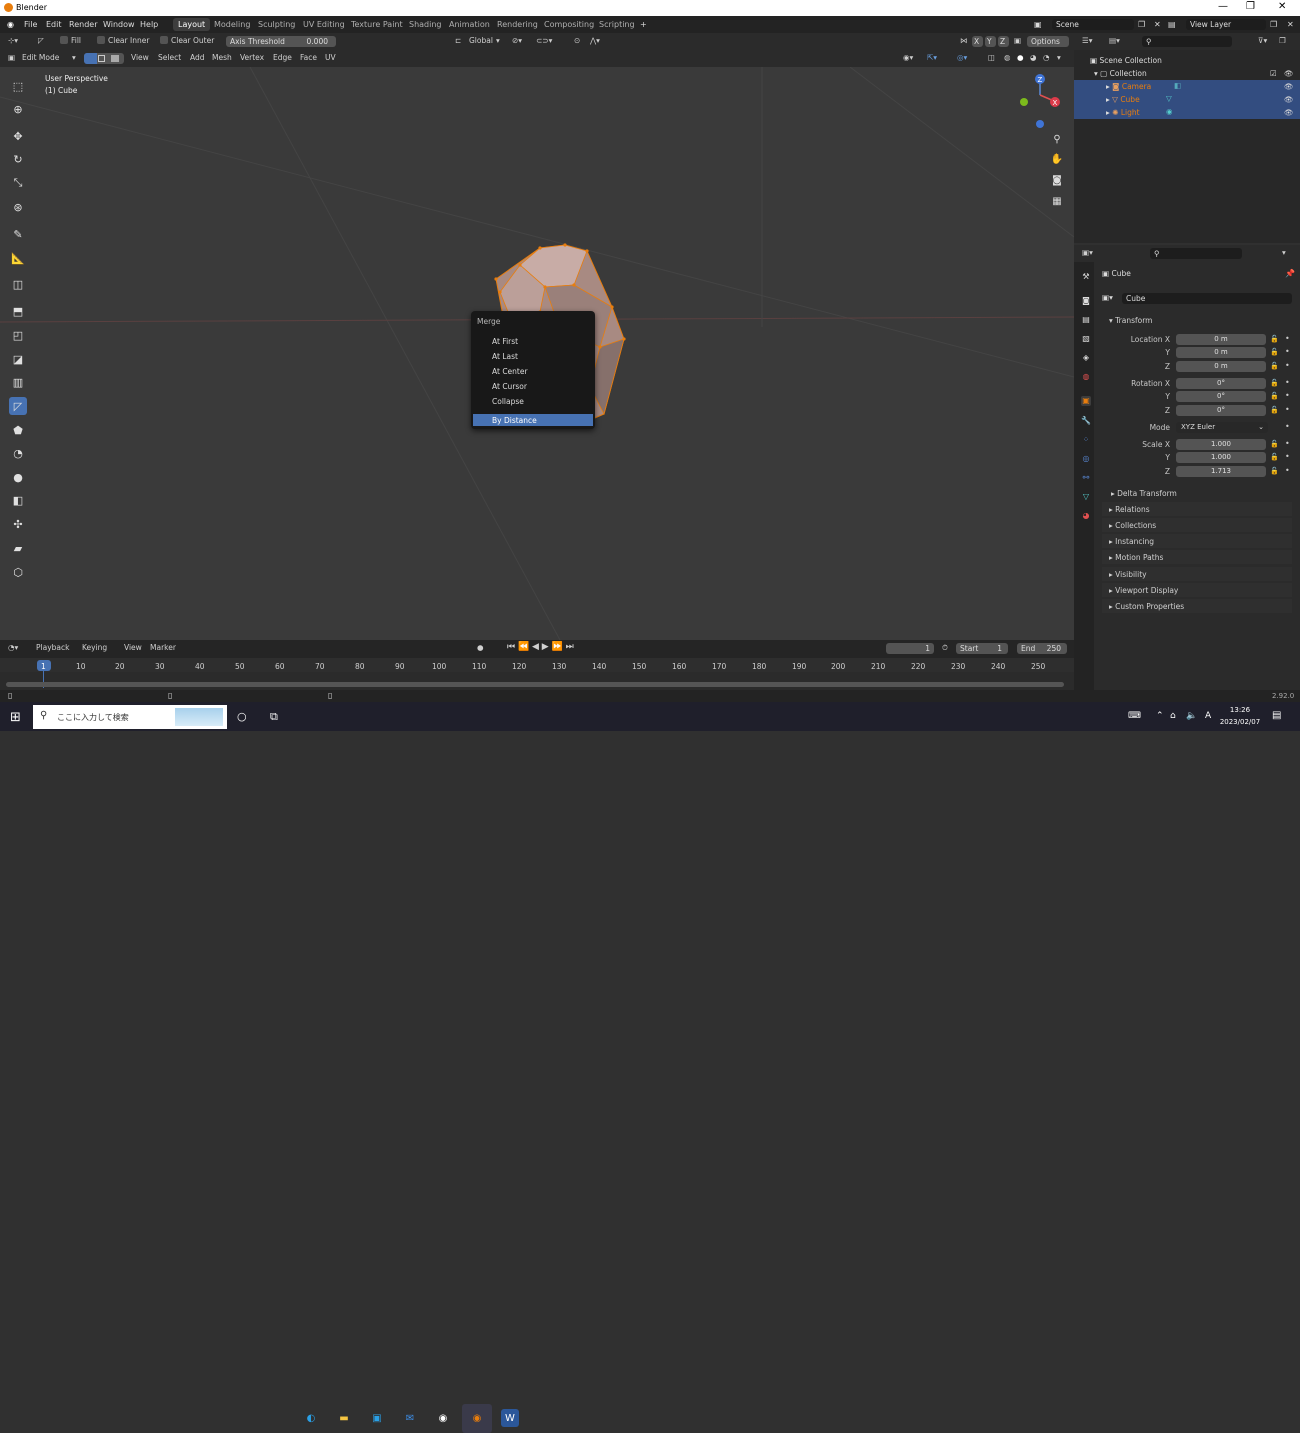 This screenshot has height=1433, width=1300. What do you see at coordinates (533, 371) in the screenshot?
I see `merge-at-center: At Center` at bounding box center [533, 371].